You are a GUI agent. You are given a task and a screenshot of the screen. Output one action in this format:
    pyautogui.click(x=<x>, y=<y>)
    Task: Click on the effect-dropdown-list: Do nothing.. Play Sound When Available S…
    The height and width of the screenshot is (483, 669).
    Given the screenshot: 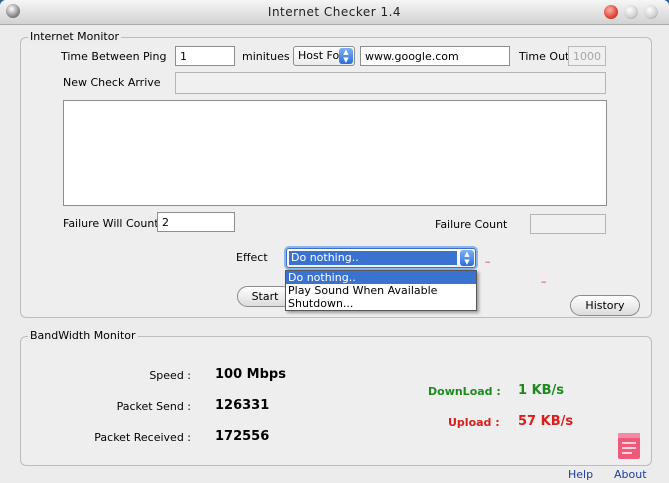 What is the action you would take?
    pyautogui.click(x=381, y=290)
    